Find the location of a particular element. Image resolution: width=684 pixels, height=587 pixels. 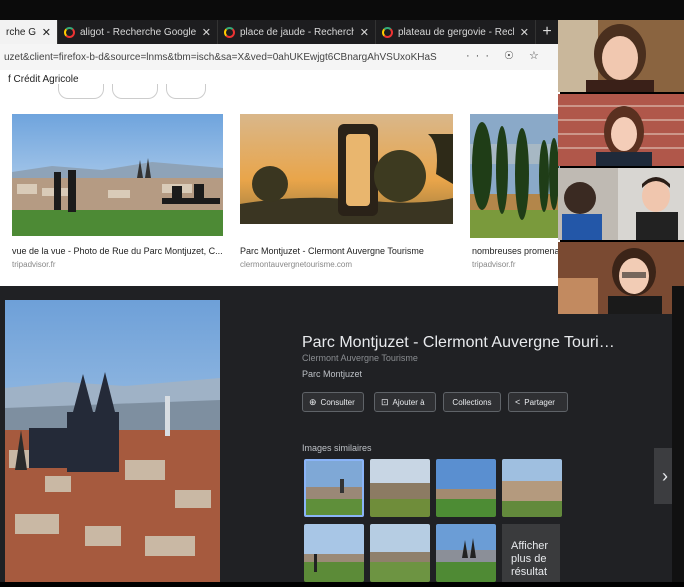

share-button: < Partager is located at coordinates (538, 402).